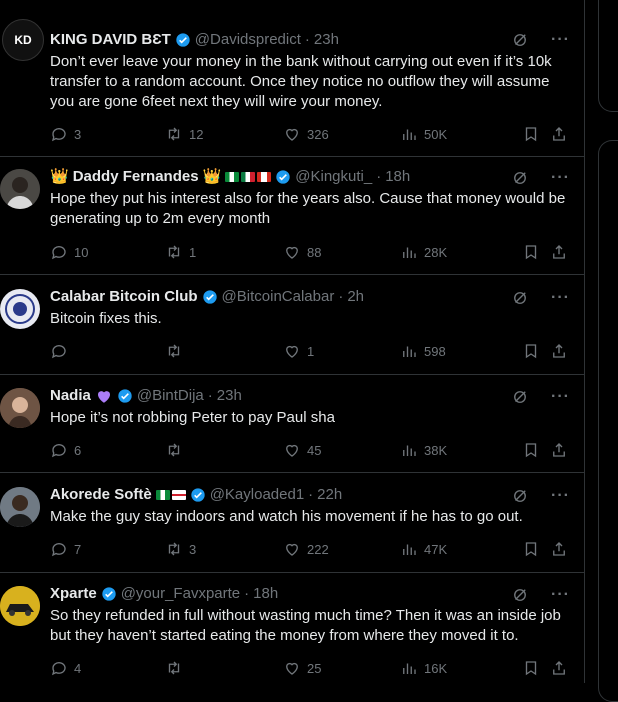 The height and width of the screenshot is (702, 618). I want to click on handle: @Kayloaded1, so click(257, 495).